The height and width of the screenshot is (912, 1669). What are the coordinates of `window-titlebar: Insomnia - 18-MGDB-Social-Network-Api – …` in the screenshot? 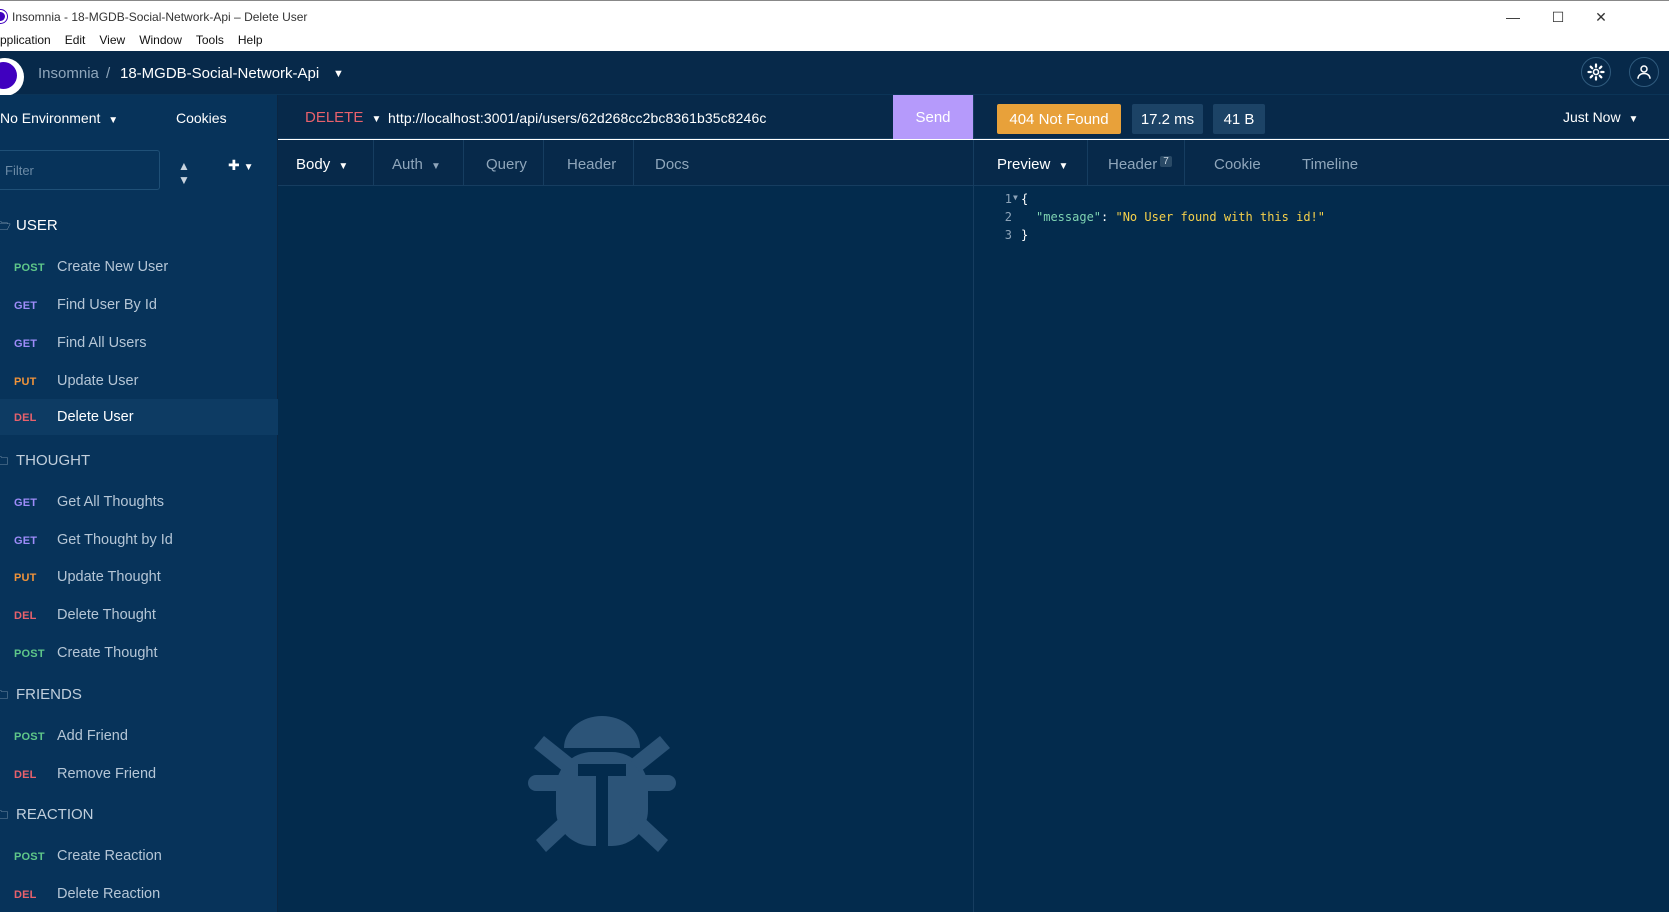 It's located at (834, 15).